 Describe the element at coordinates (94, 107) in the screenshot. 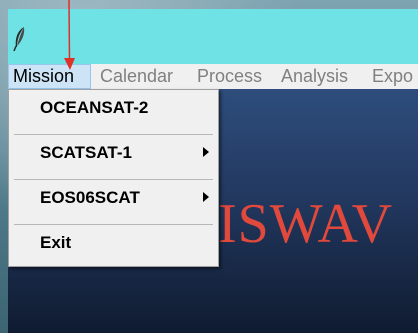

I see `menu-item-label: OCEANSAT-2` at that location.